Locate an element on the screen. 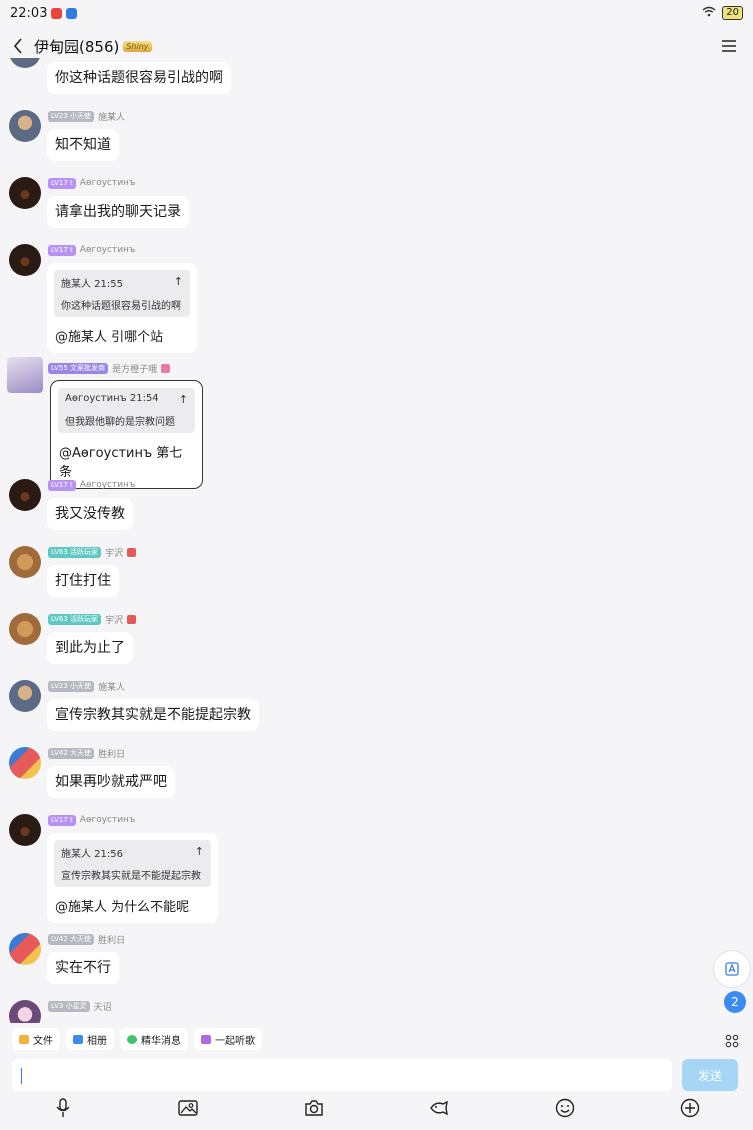 The image size is (753, 1130). message-bubble: 到此为止了 is located at coordinates (90, 648).